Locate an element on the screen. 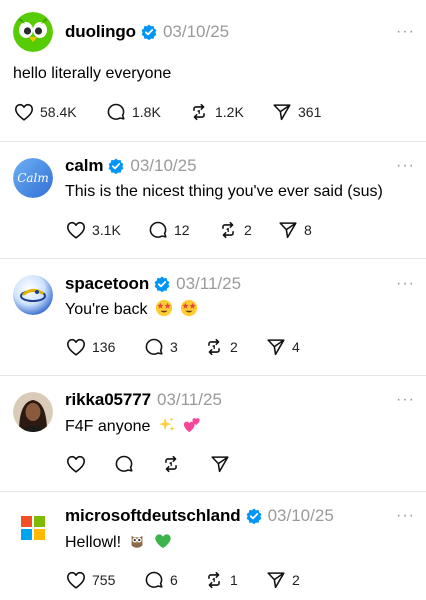 The height and width of the screenshot is (600, 426). duolingo-avatar is located at coordinates (33, 32).